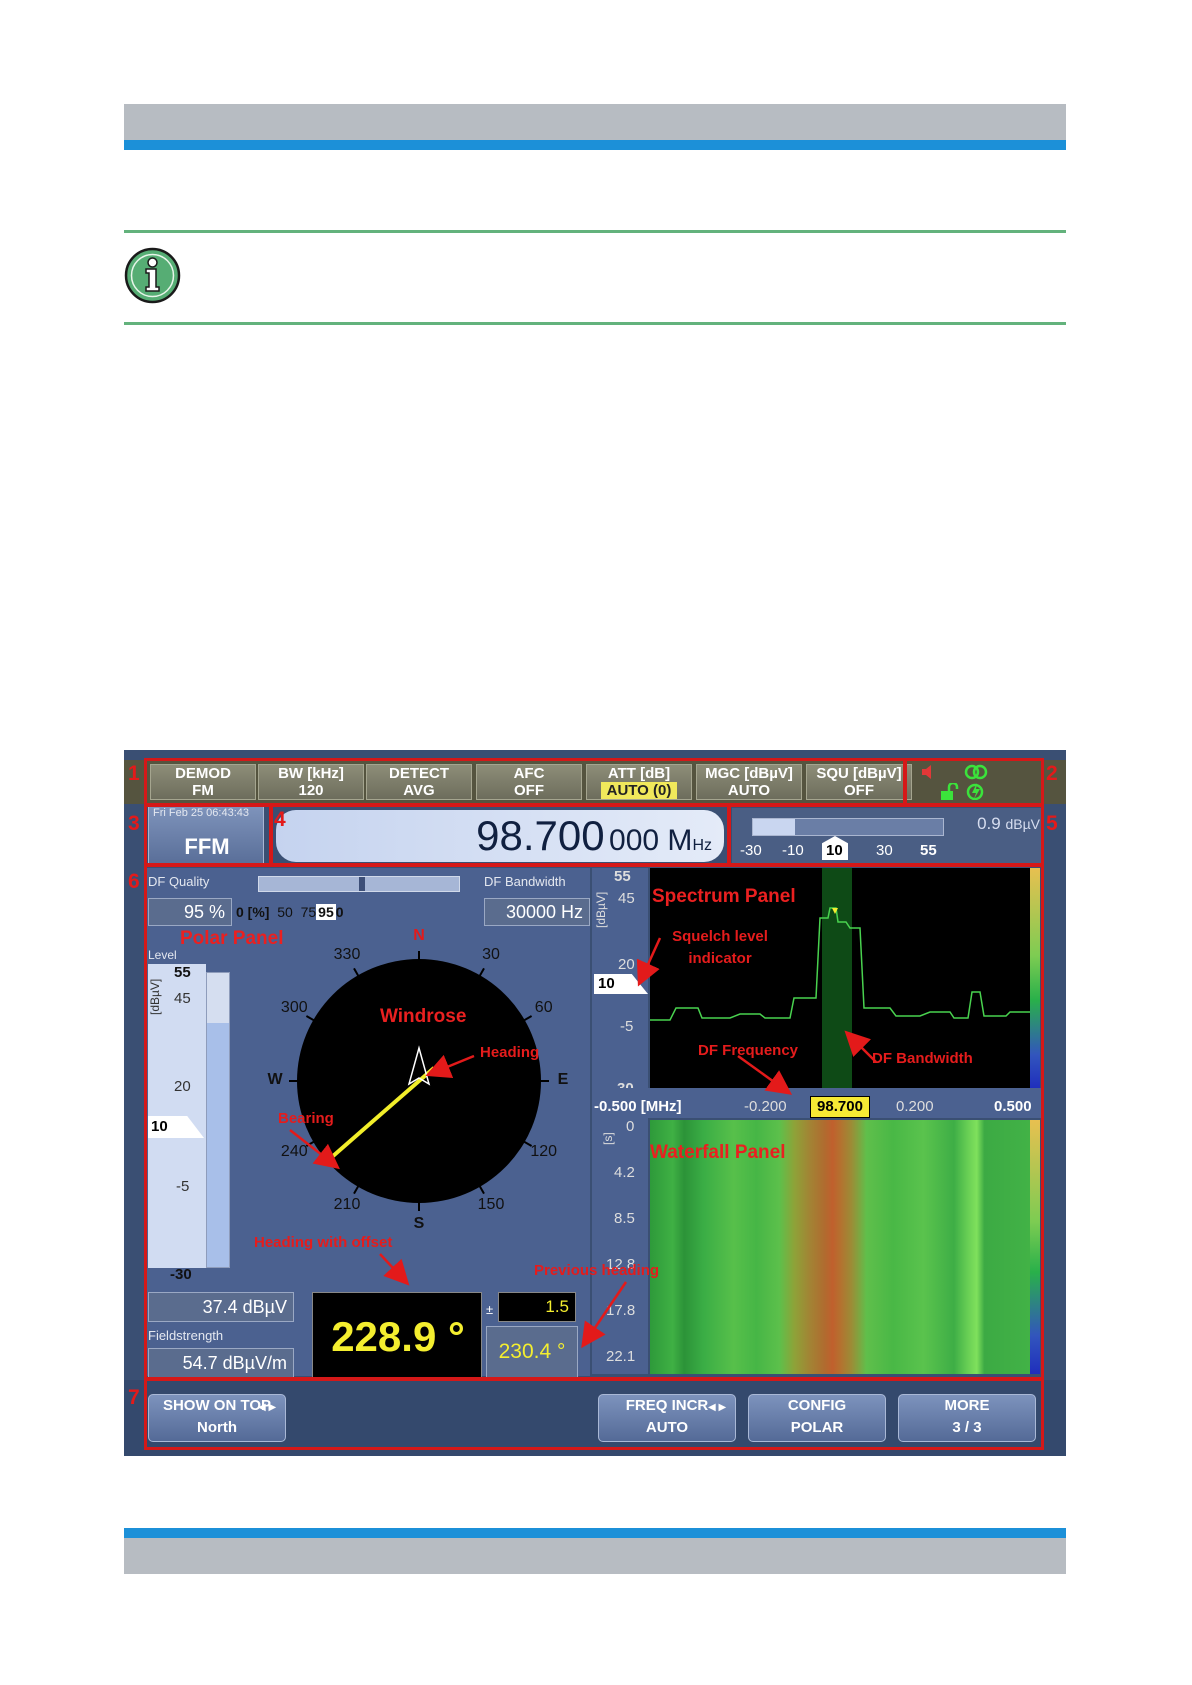  Describe the element at coordinates (152, 275) in the screenshot. I see `info-icon` at that location.